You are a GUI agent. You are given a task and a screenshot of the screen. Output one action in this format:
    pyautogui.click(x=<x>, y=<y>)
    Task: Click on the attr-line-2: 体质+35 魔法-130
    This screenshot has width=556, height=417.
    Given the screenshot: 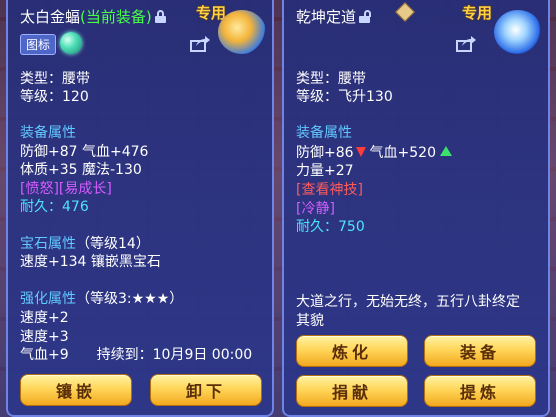 What is the action you would take?
    pyautogui.click(x=81, y=170)
    